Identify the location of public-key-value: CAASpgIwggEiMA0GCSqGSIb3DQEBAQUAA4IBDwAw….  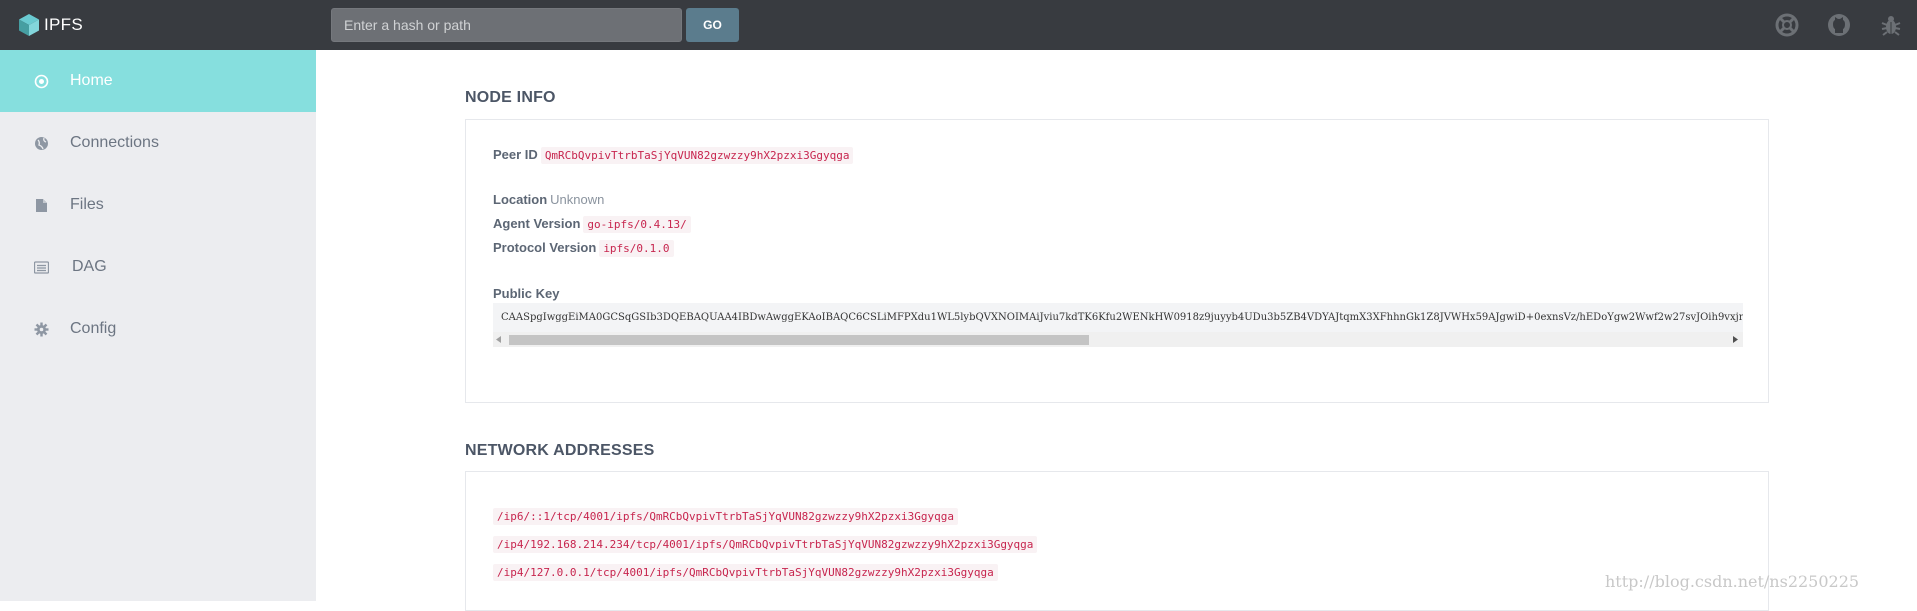
(1122, 317).